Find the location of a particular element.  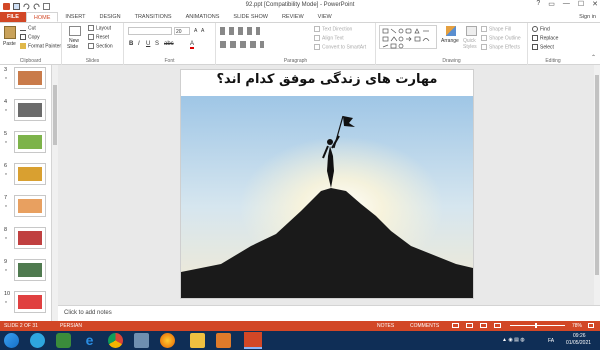

grow-font-icon: A is located at coordinates (195, 31).